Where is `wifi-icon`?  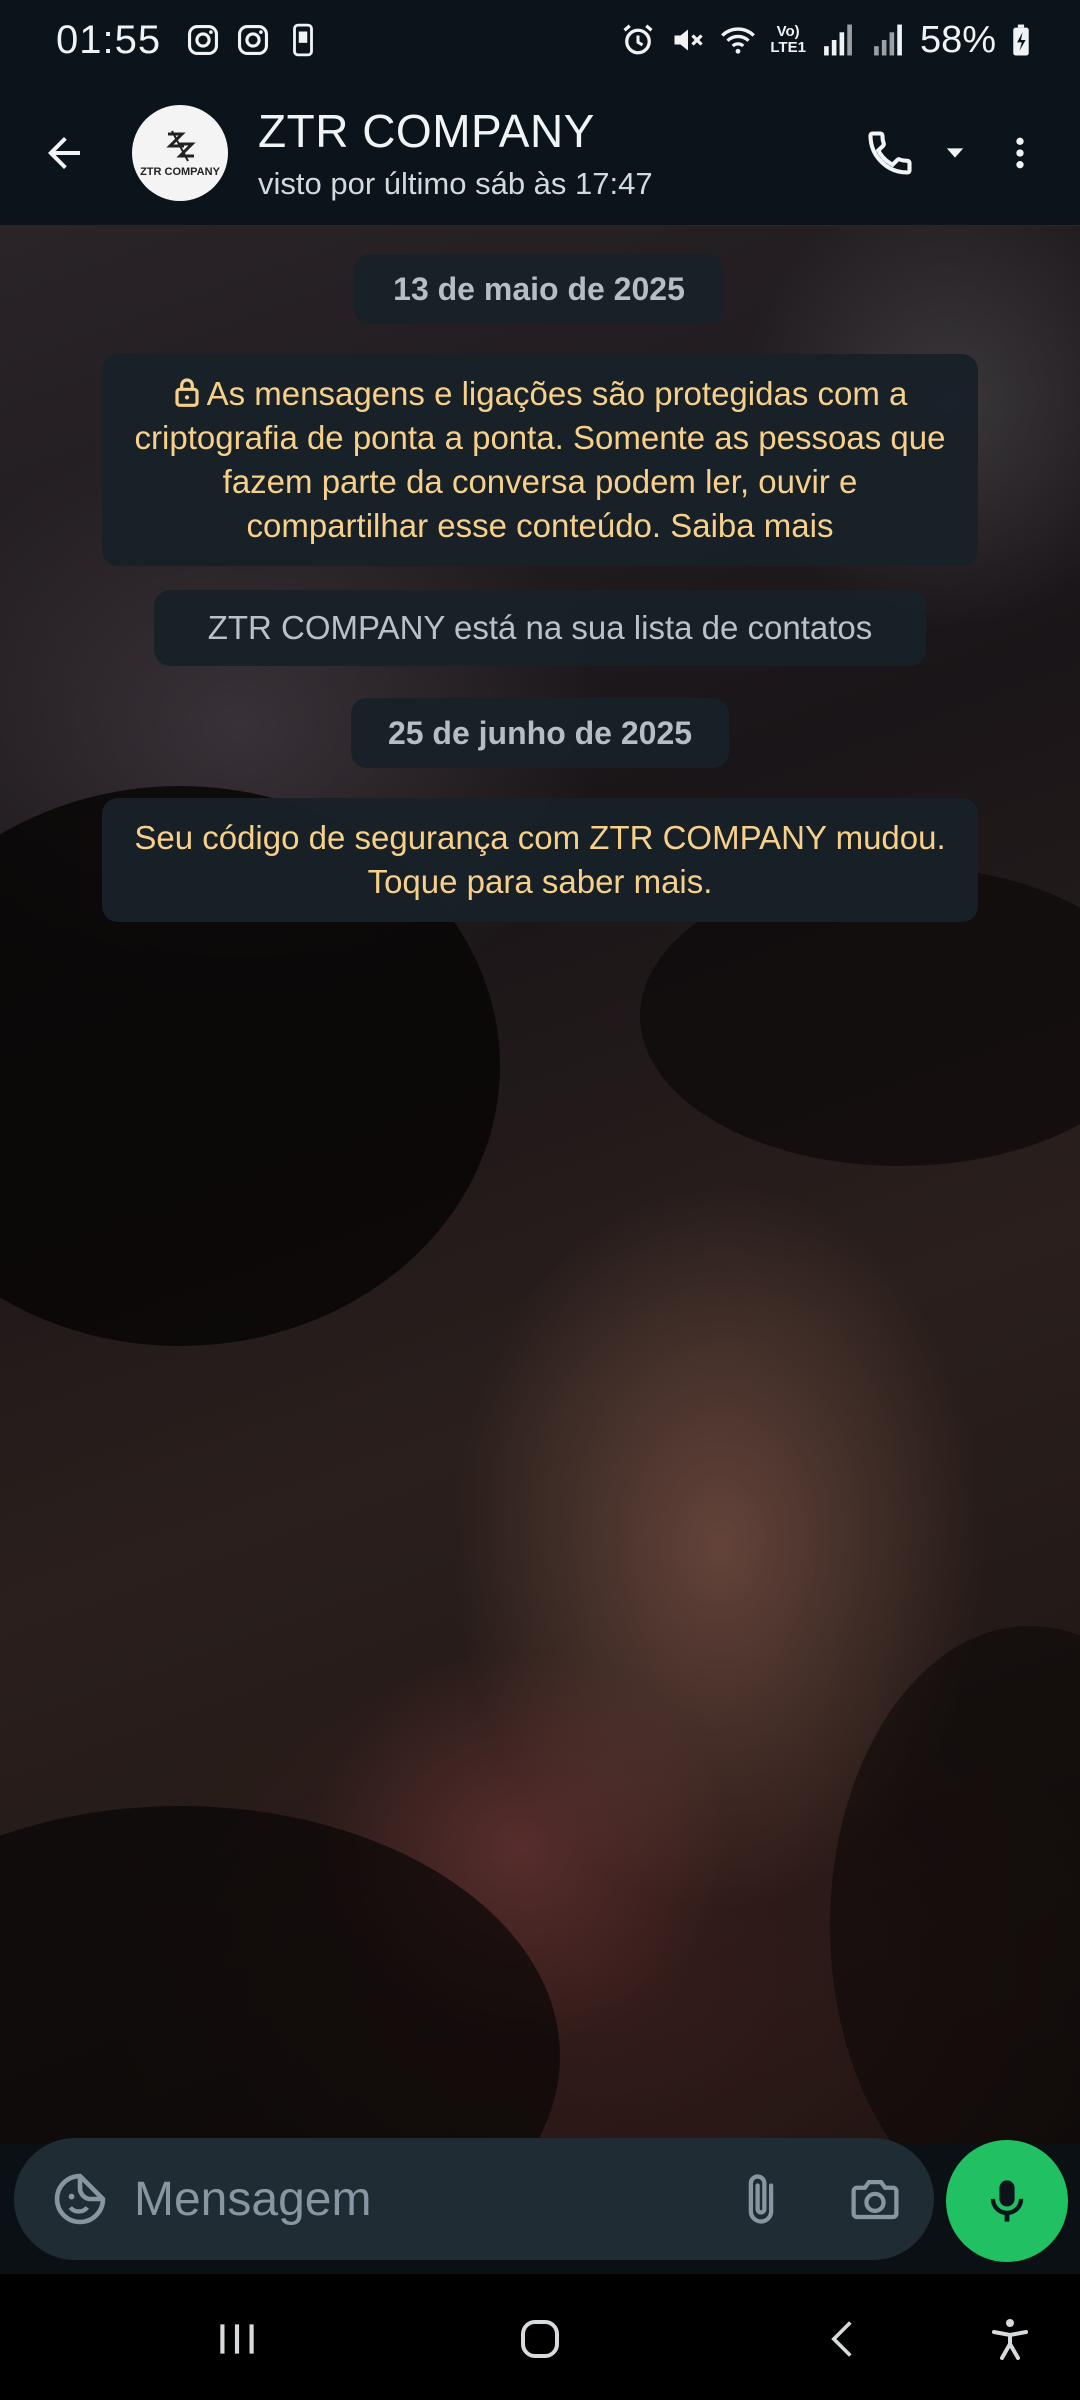 wifi-icon is located at coordinates (738, 40).